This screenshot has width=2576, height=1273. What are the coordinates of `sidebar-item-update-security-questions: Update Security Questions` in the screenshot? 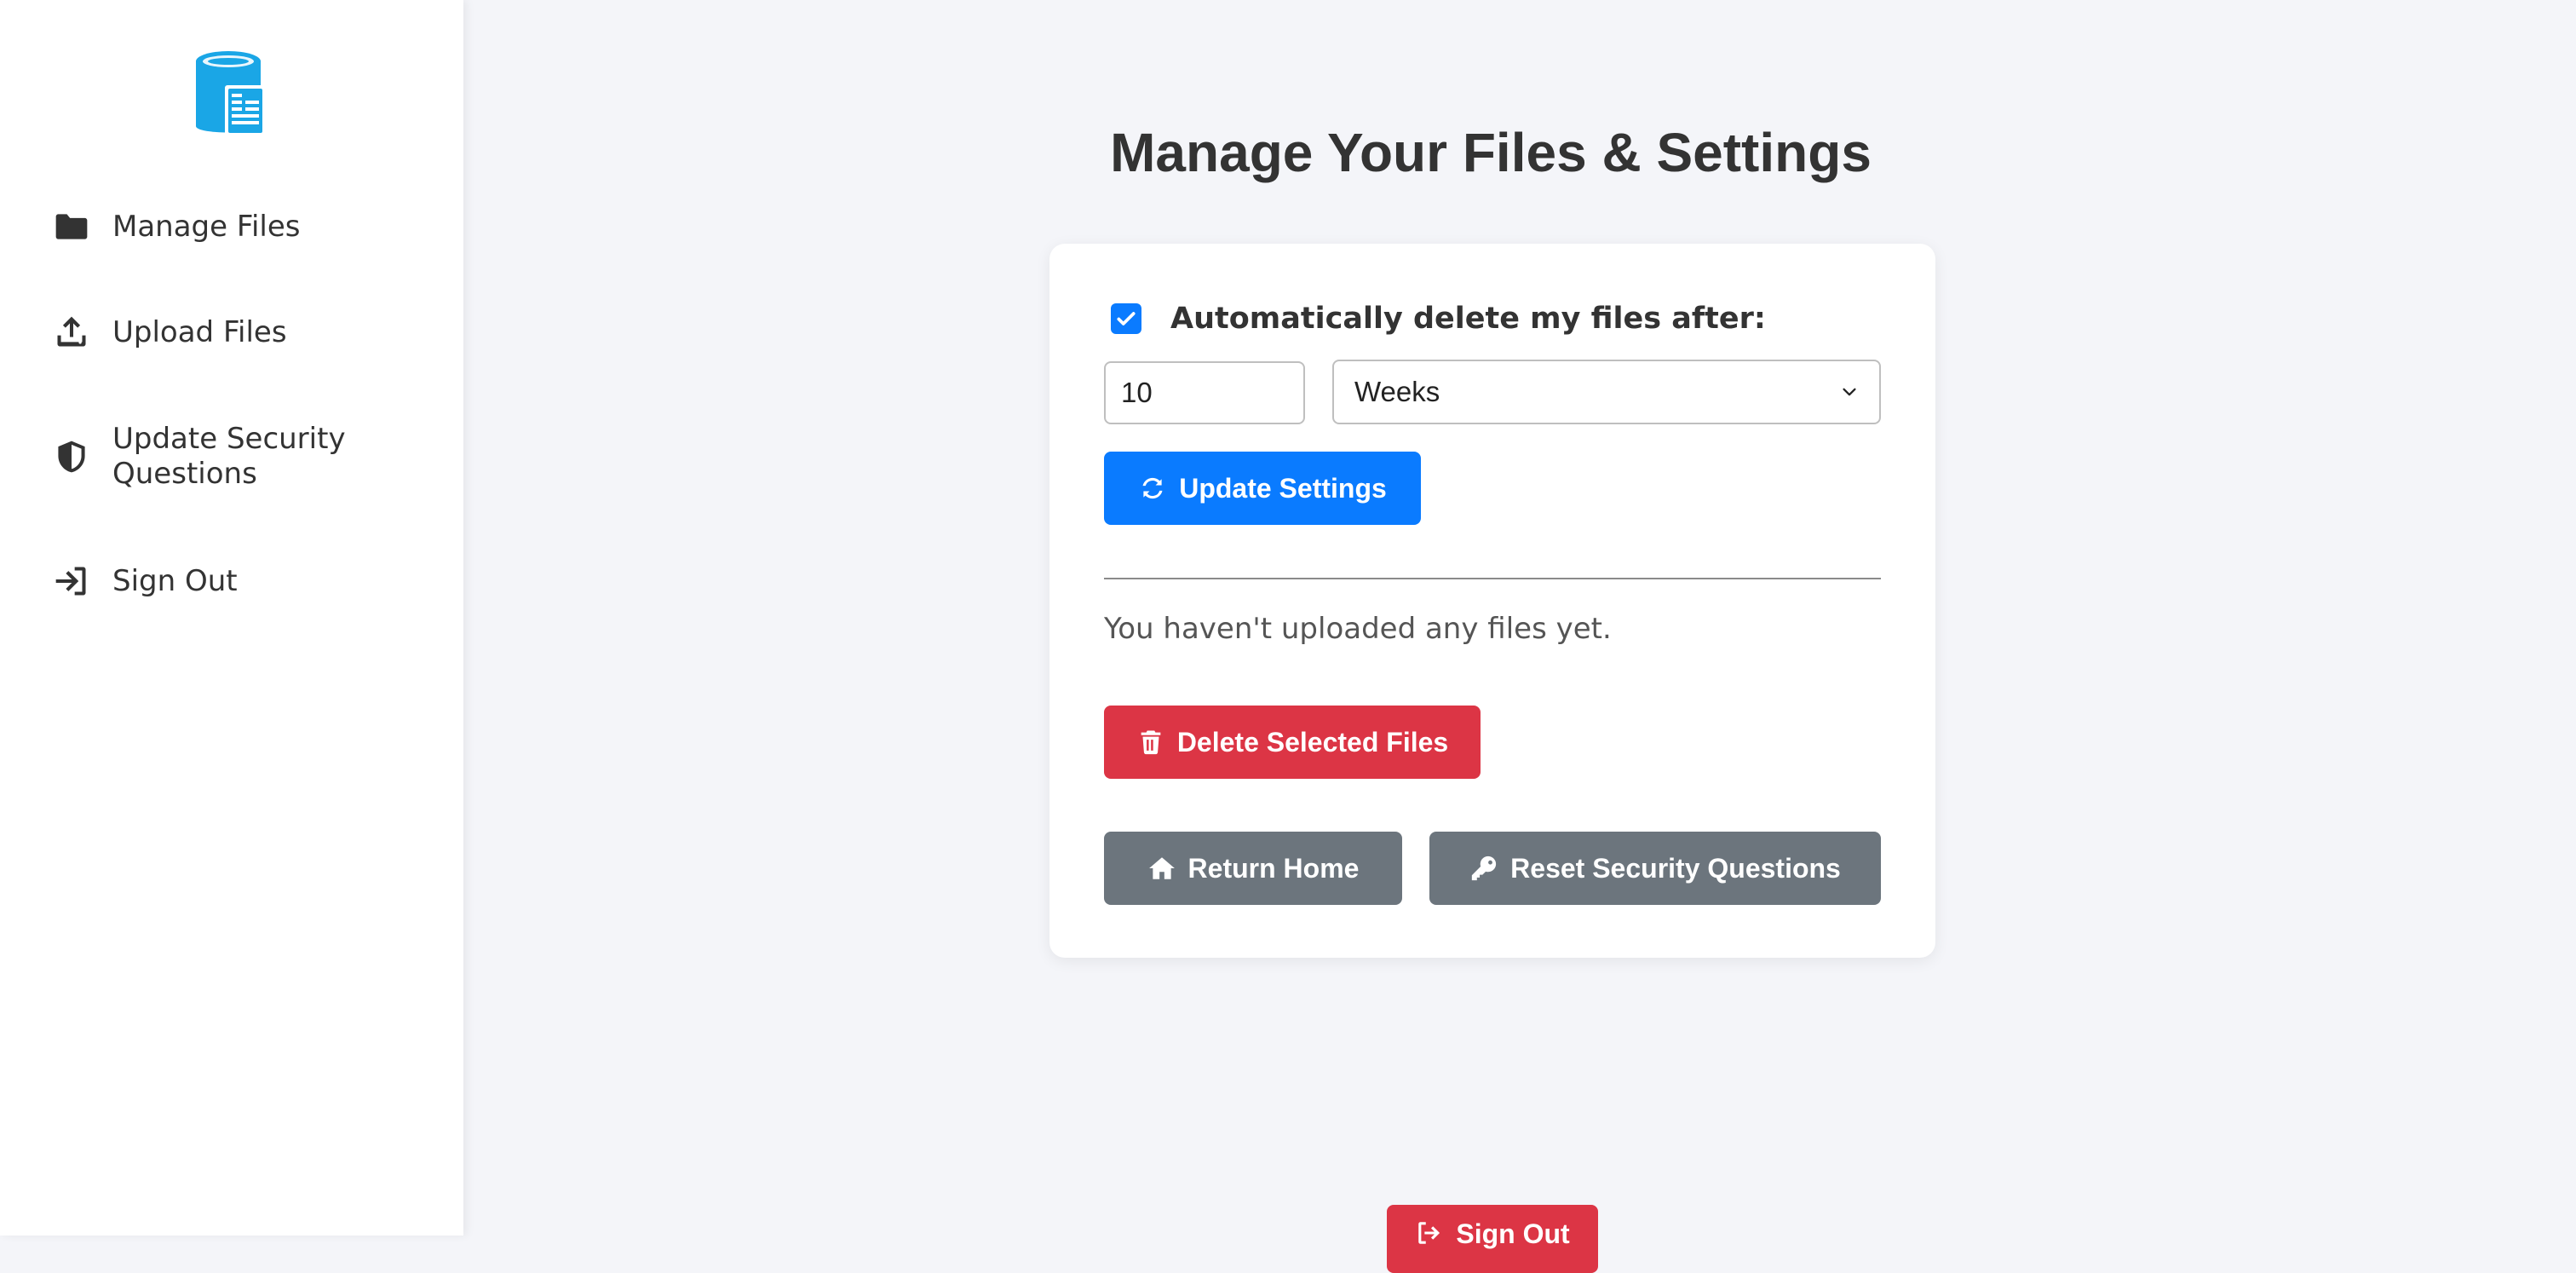 It's located at (230, 457).